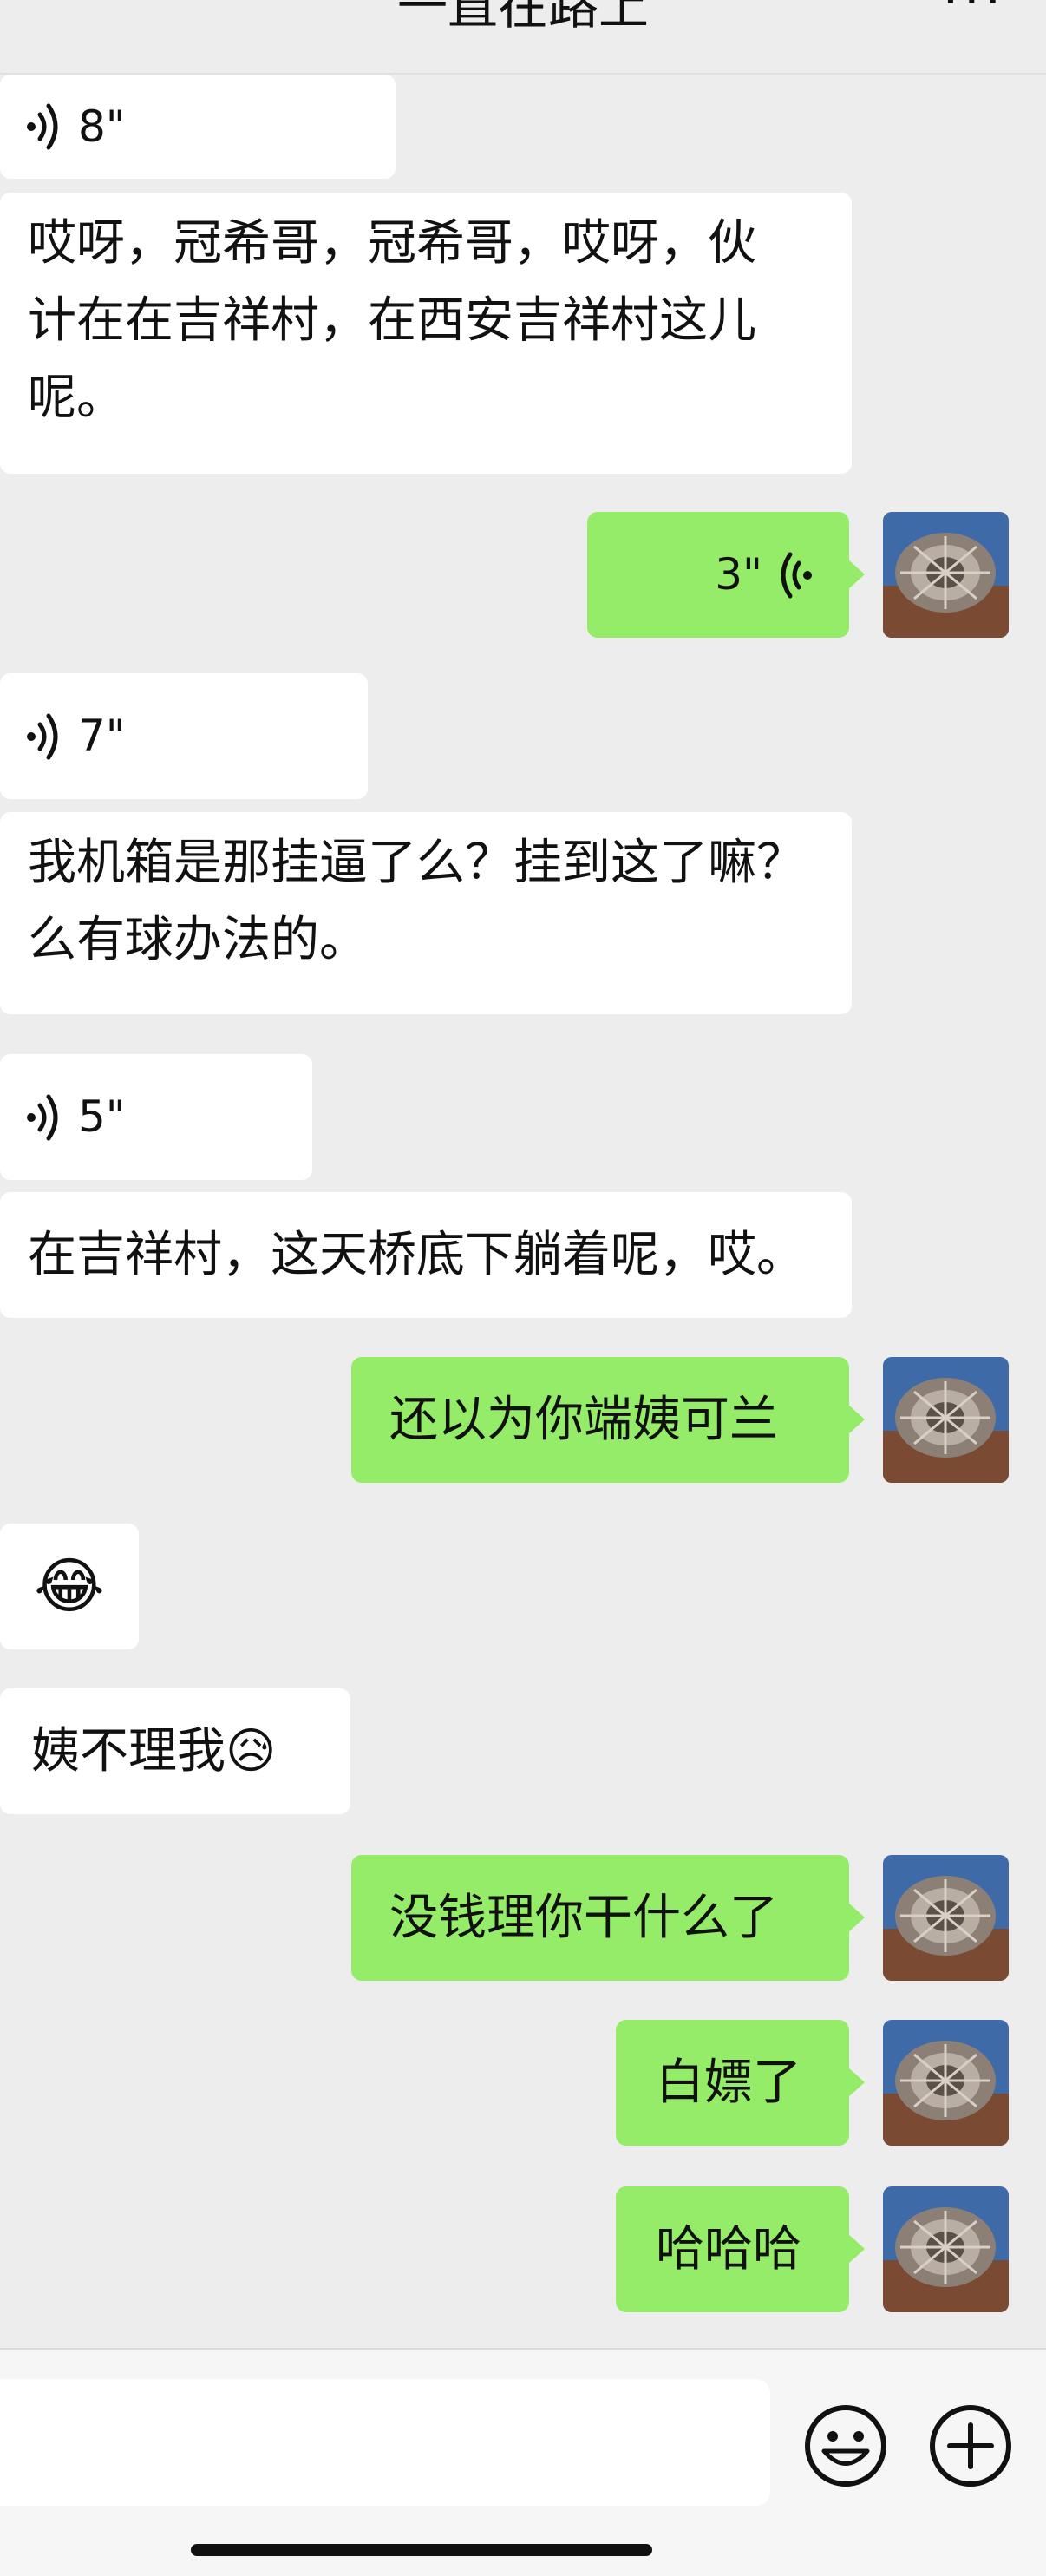 The height and width of the screenshot is (2576, 1046). What do you see at coordinates (426, 913) in the screenshot?
I see `text-message: 我机箱是那挂逼了么？挂到这了嘛？ 么有球办法的。` at bounding box center [426, 913].